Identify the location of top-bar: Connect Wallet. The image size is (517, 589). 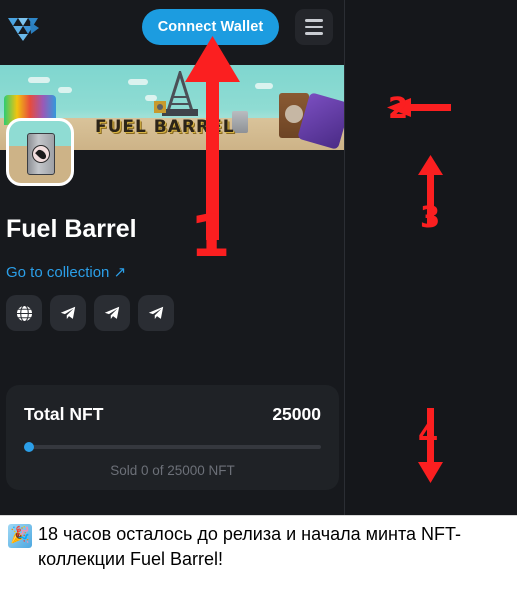
(172, 27).